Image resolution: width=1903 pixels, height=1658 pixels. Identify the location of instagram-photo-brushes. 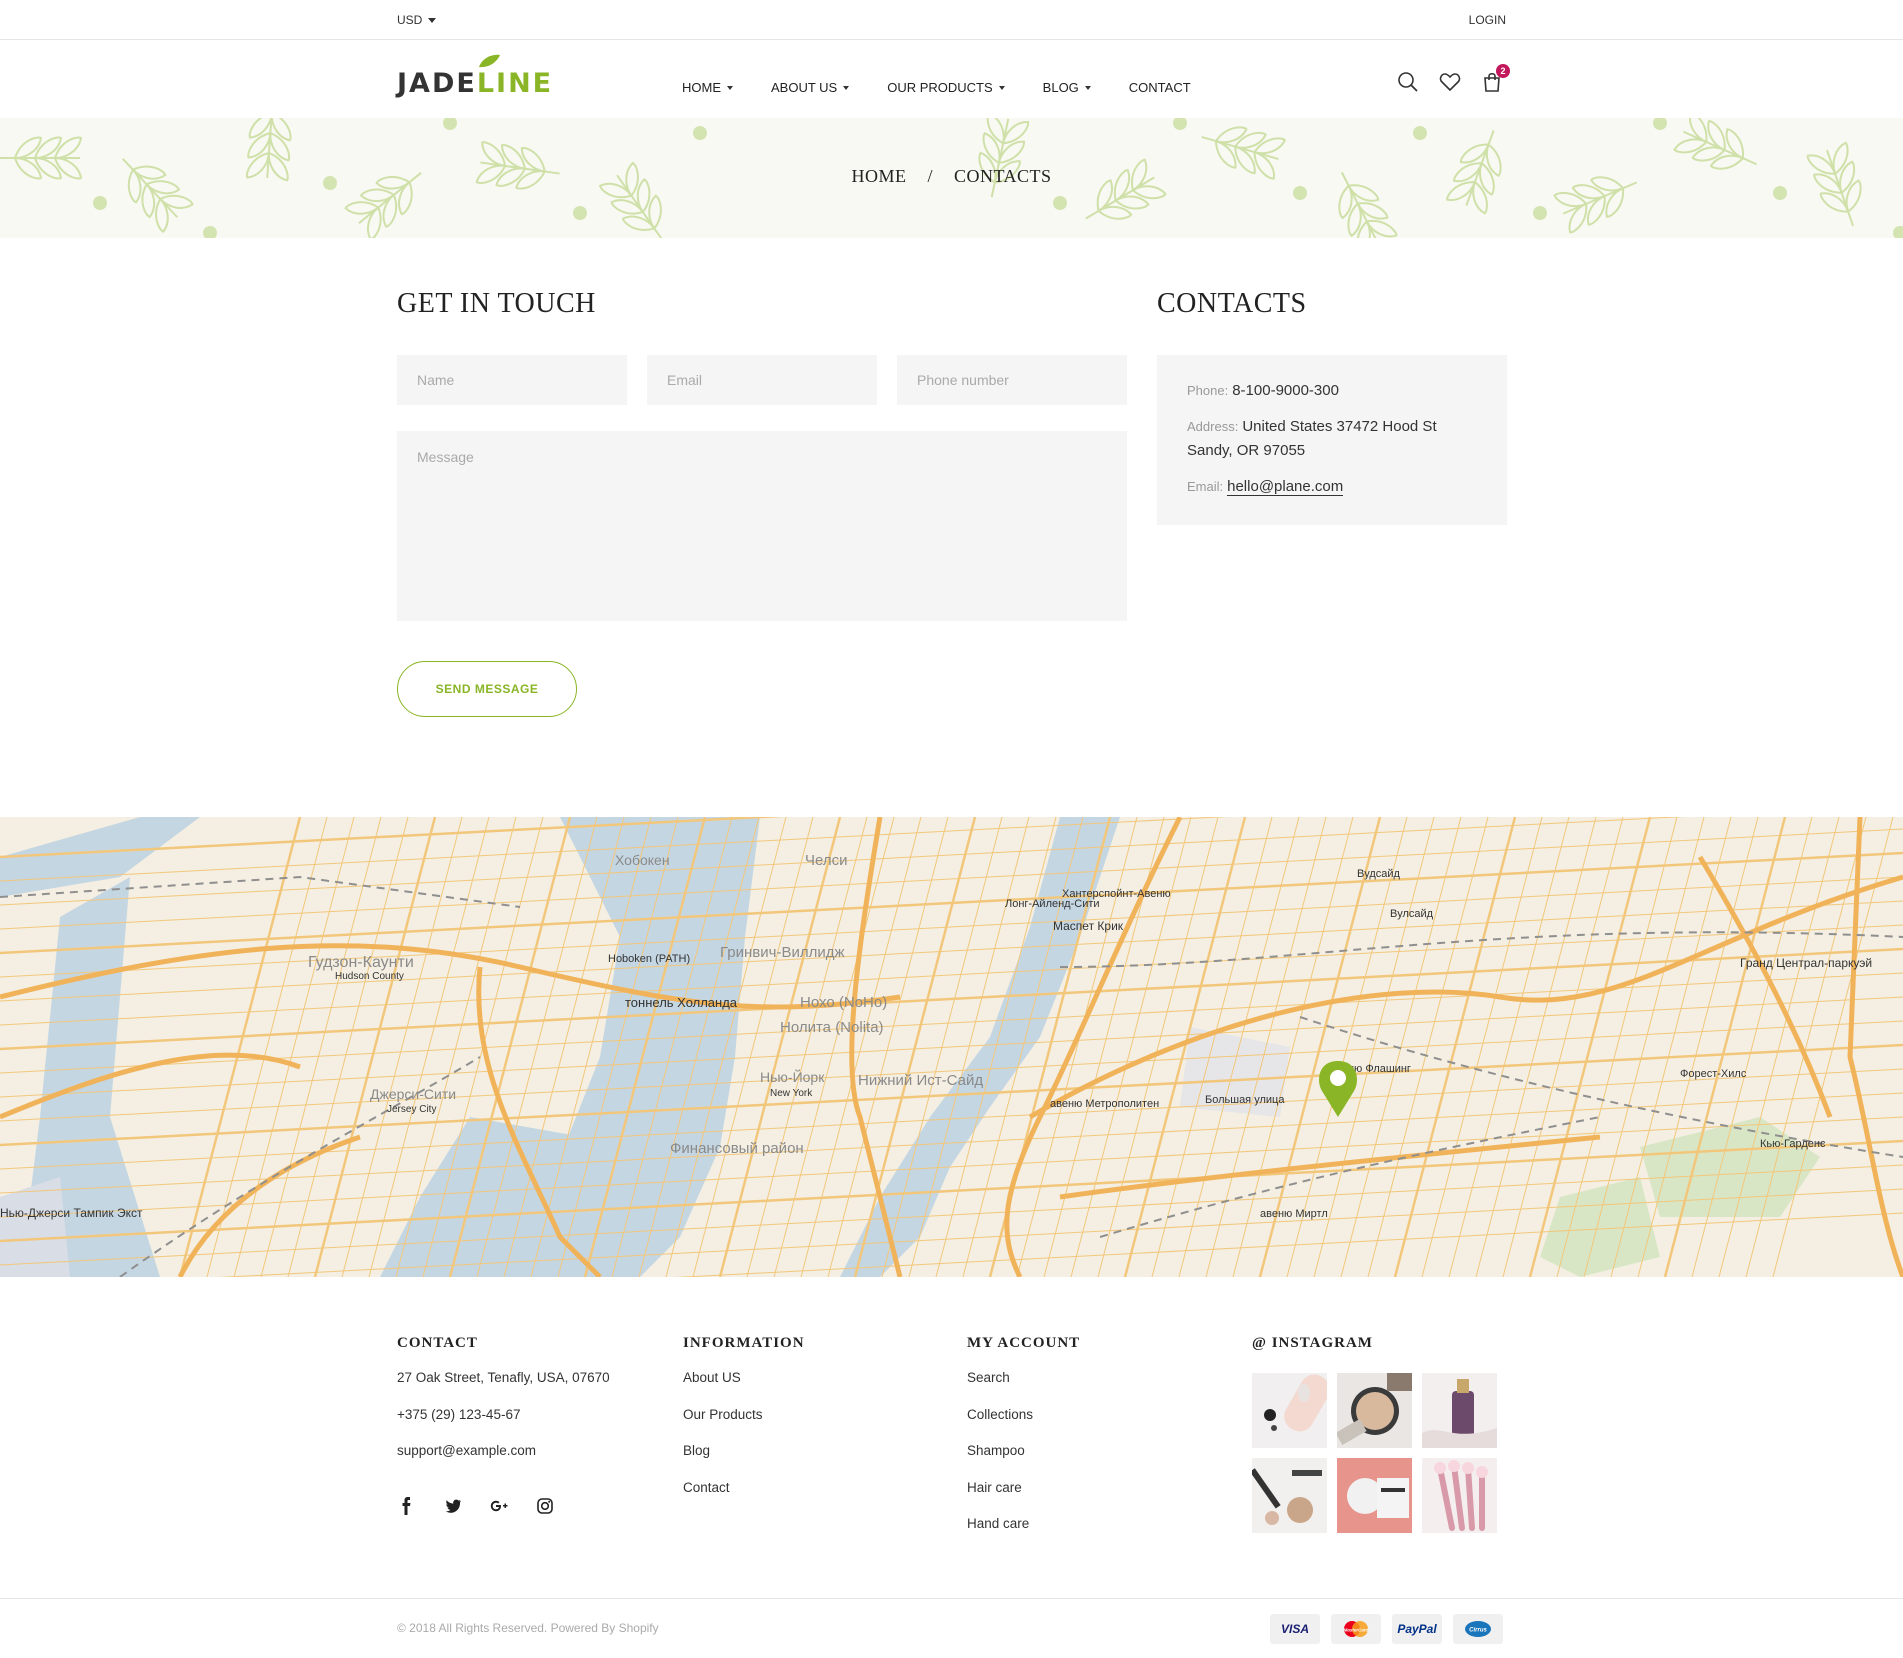
(1459, 1495).